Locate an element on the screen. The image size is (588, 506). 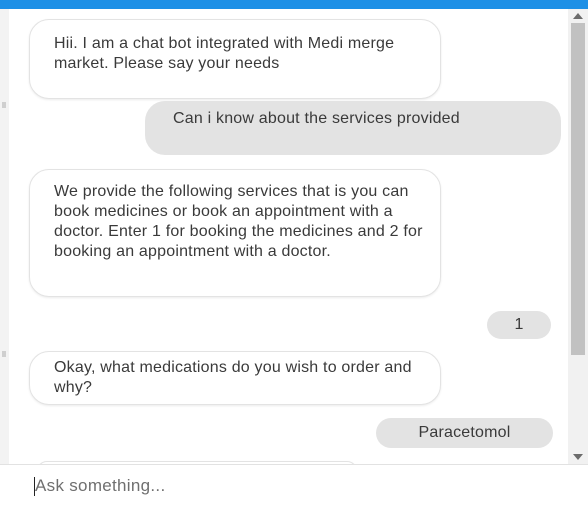
chat-input is located at coordinates (285, 486).